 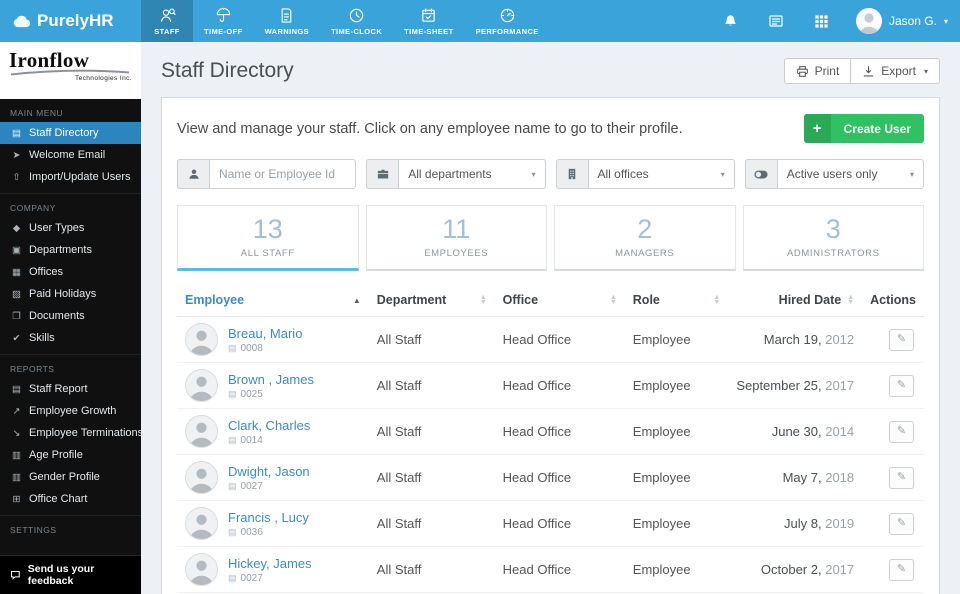 What do you see at coordinates (167, 21) in the screenshot?
I see `nav-item-staff: STAFF` at bounding box center [167, 21].